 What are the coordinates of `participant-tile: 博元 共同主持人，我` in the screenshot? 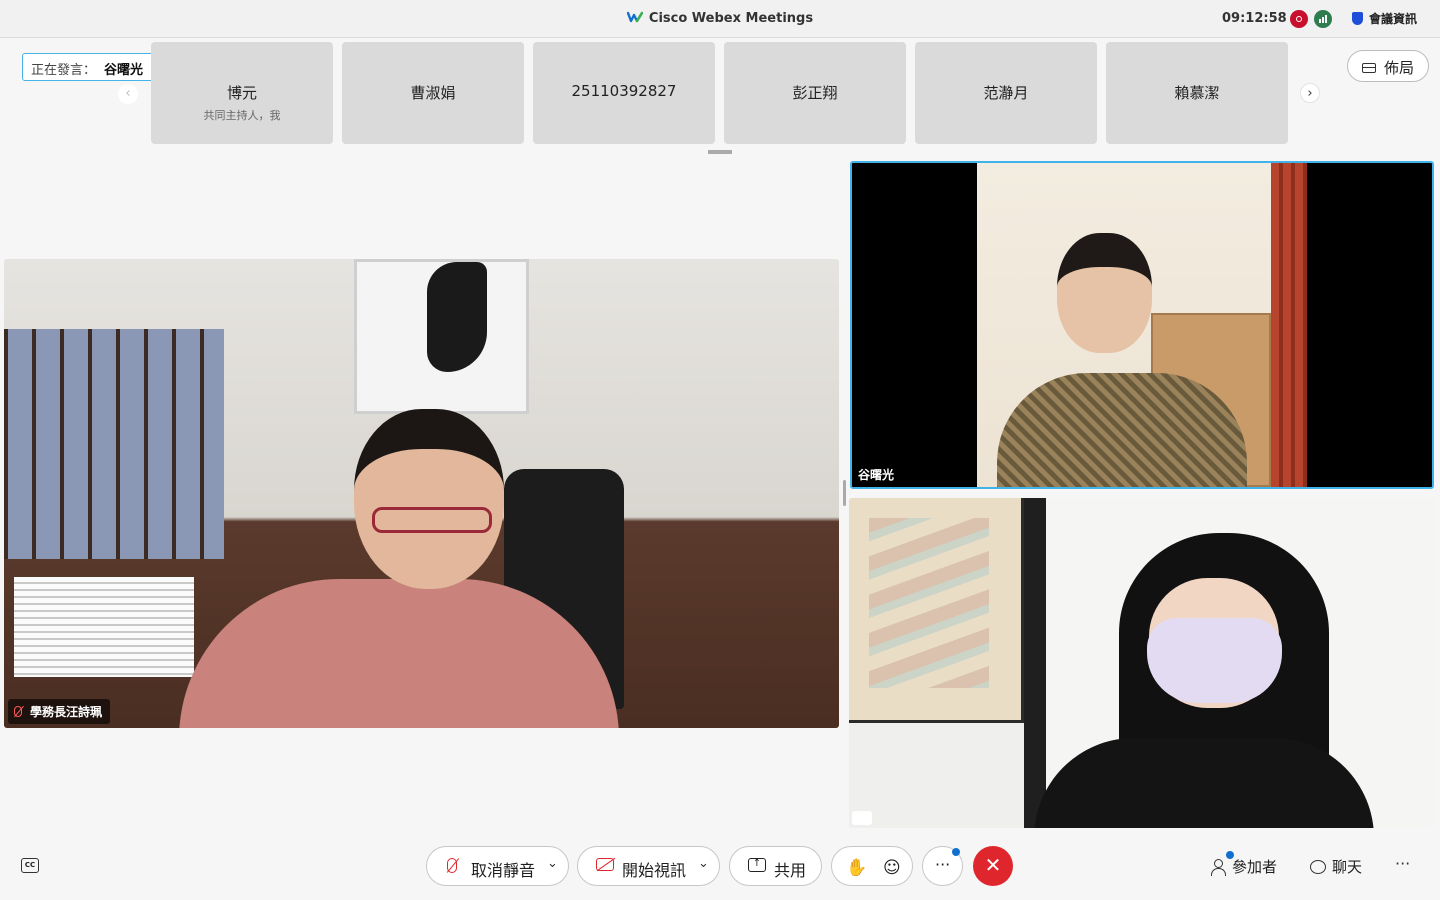 It's located at (242, 93).